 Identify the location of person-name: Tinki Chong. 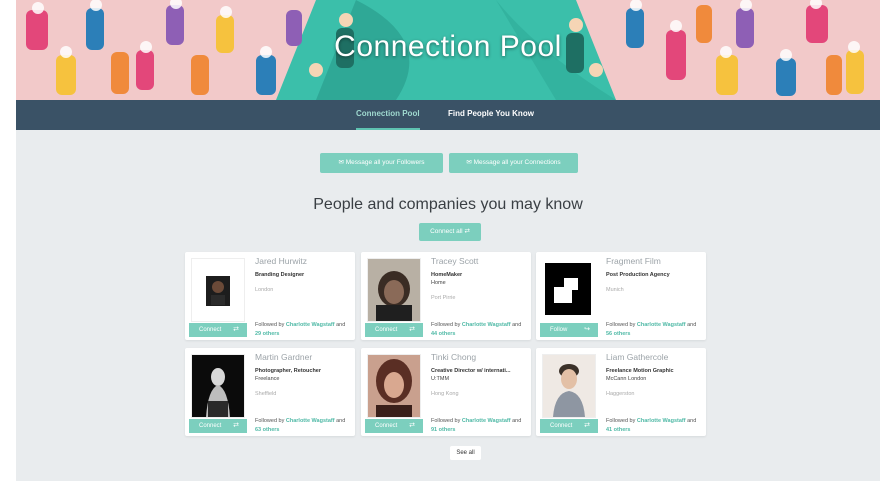
(453, 357).